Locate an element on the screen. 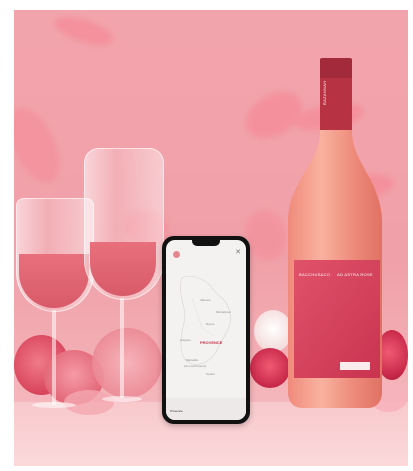 Image resolution: width=413 pixels, height=471 pixels. rose is located at coordinates (127, 363).